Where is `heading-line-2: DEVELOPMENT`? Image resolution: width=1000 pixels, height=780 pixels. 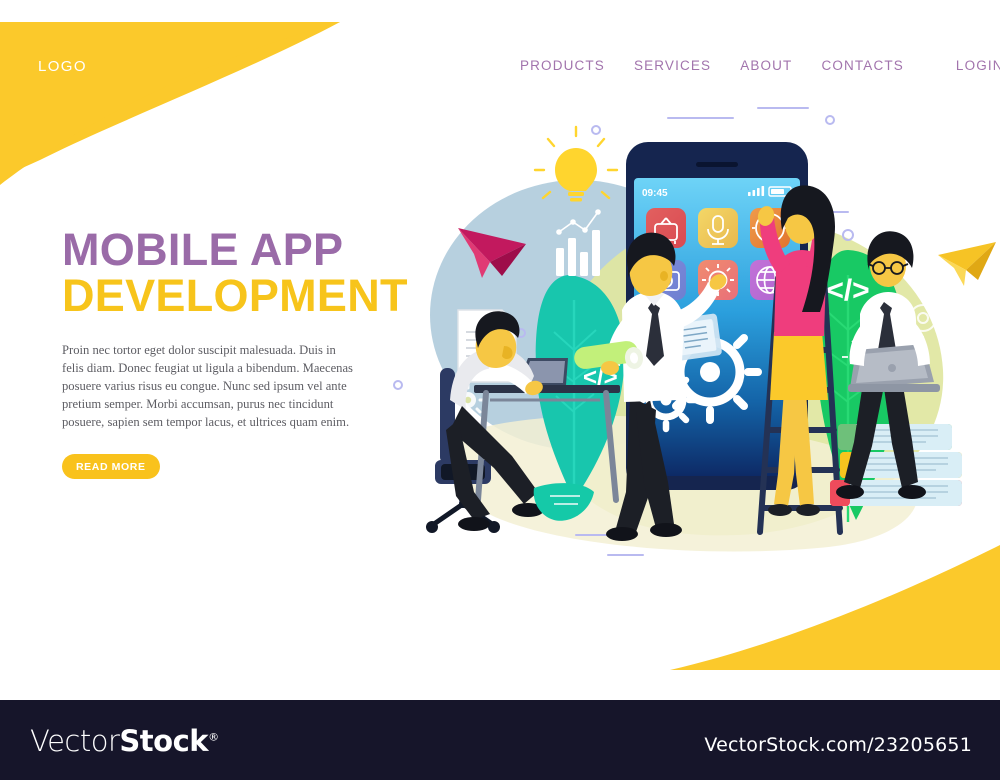 heading-line-2: DEVELOPMENT is located at coordinates (235, 296).